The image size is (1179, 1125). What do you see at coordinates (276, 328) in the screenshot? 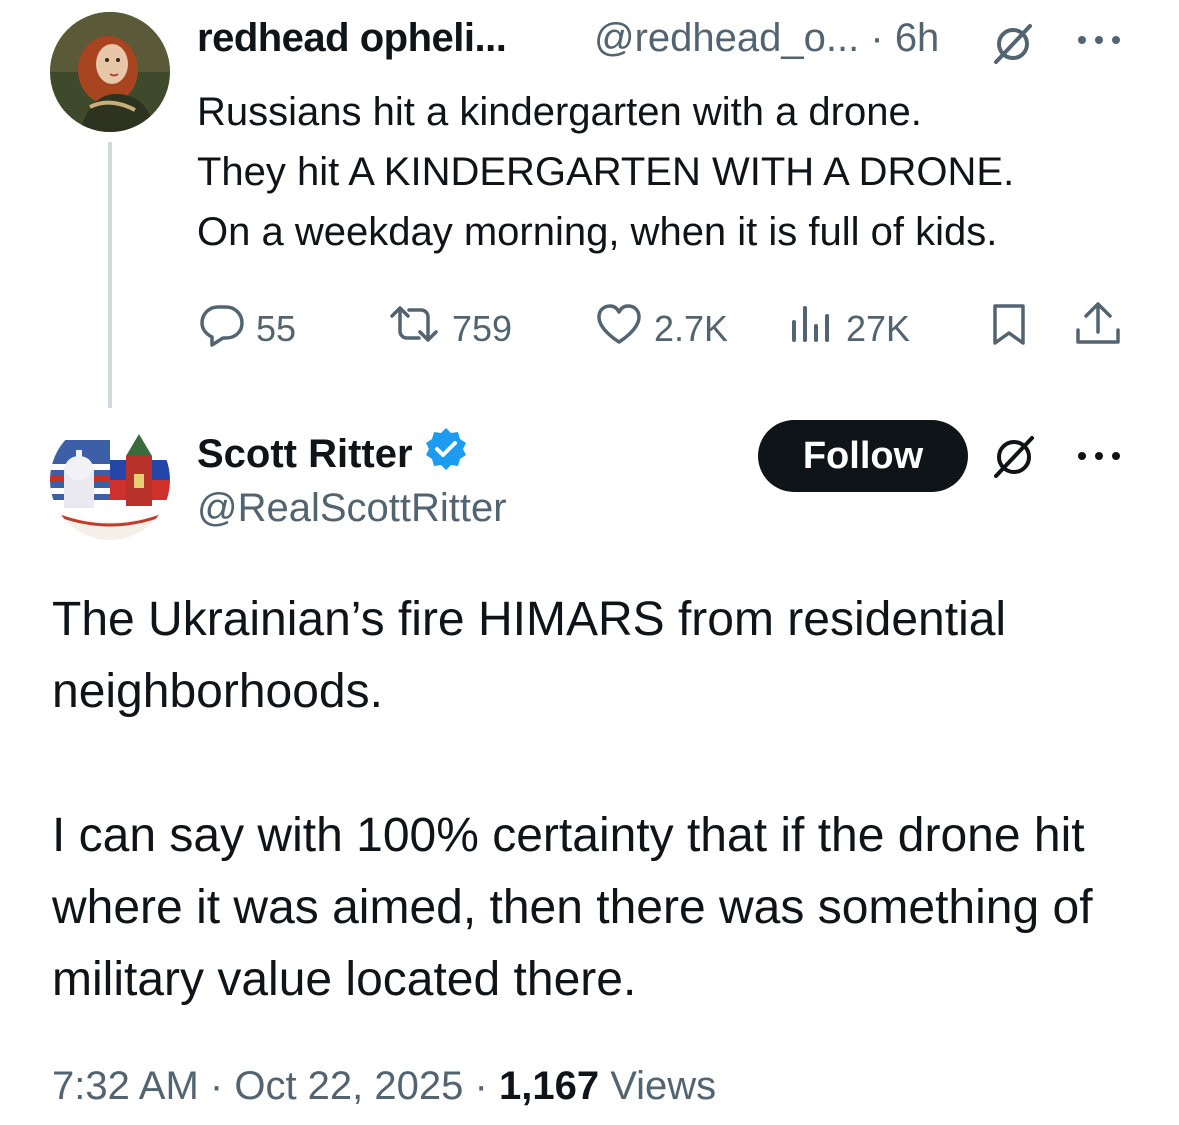
I see `reply-count: 55` at bounding box center [276, 328].